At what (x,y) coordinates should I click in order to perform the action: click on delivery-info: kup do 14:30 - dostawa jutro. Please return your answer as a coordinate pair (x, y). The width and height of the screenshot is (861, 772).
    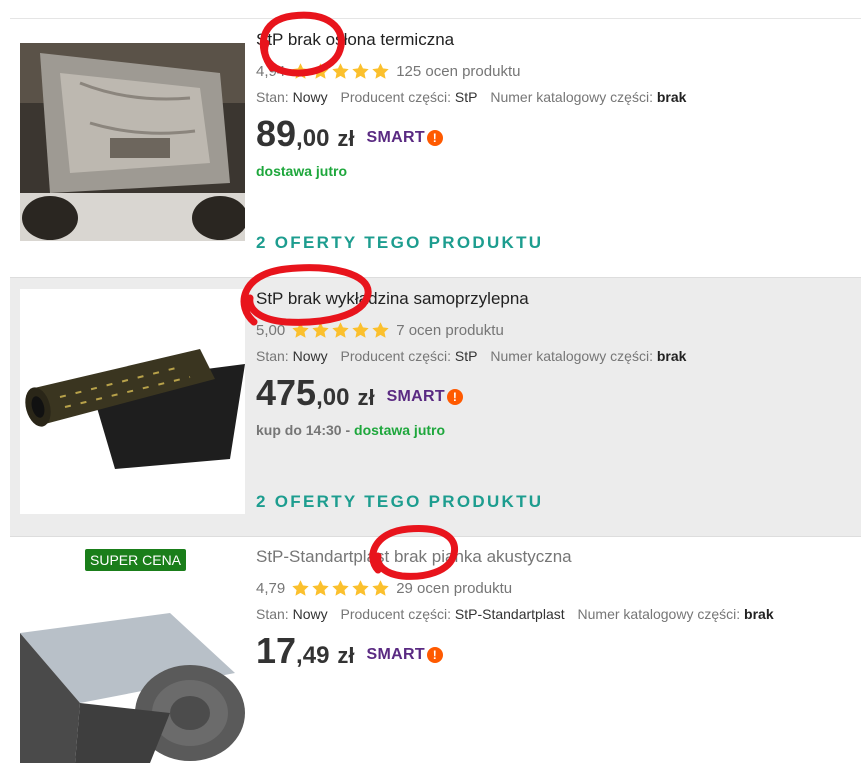
    Looking at the image, I should click on (558, 432).